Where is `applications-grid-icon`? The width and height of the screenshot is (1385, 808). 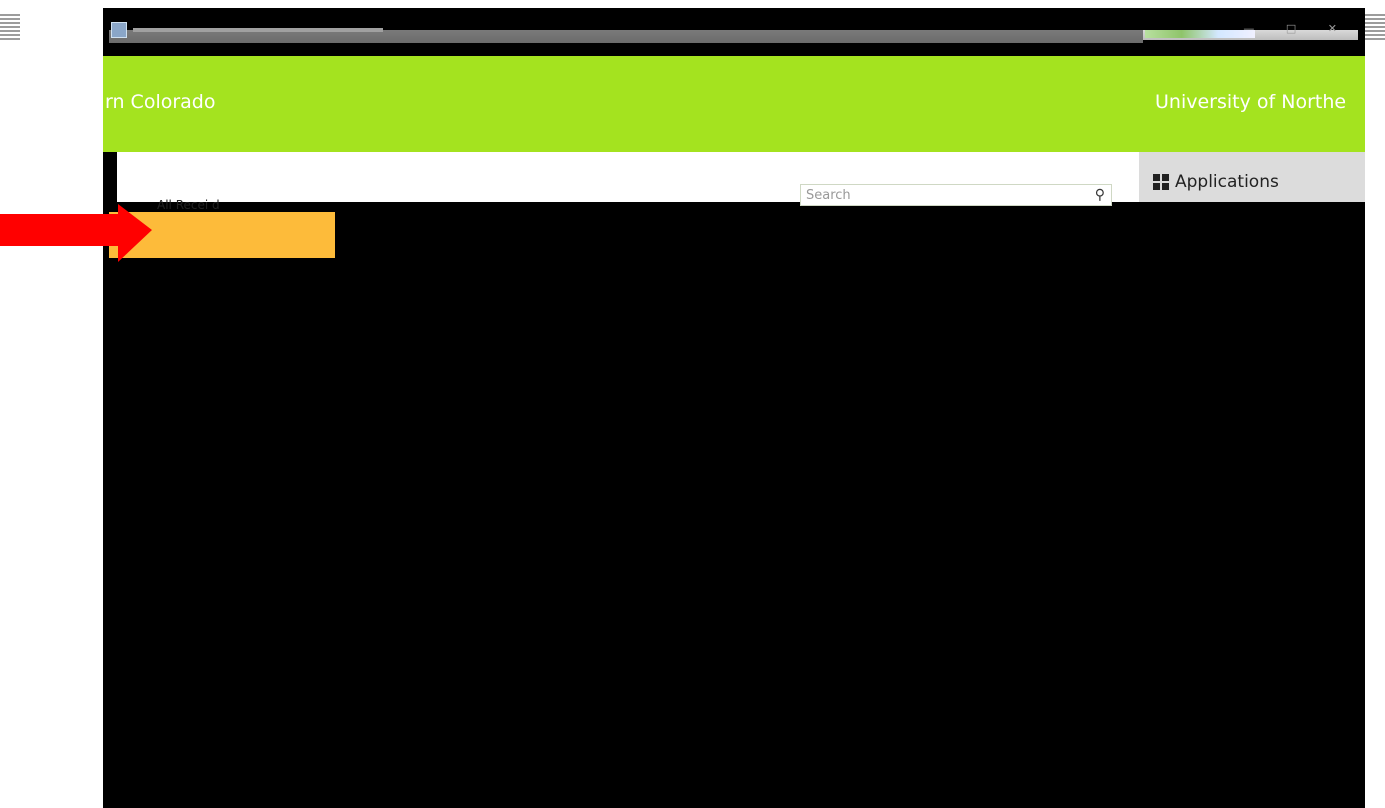
applications-grid-icon is located at coordinates (1161, 182).